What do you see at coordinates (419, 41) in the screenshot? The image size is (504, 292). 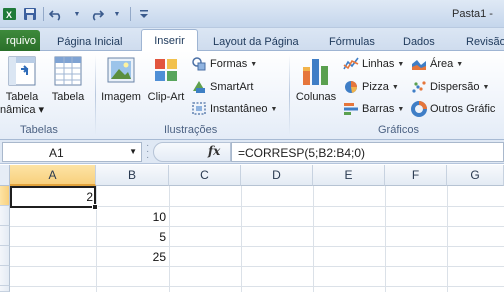 I see `tab-data: Dados` at bounding box center [419, 41].